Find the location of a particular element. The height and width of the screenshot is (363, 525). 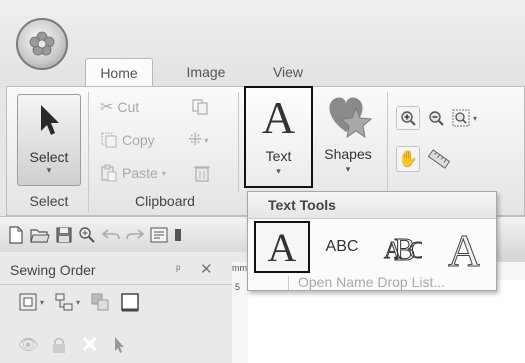

copy-pages-icon is located at coordinates (200, 107).